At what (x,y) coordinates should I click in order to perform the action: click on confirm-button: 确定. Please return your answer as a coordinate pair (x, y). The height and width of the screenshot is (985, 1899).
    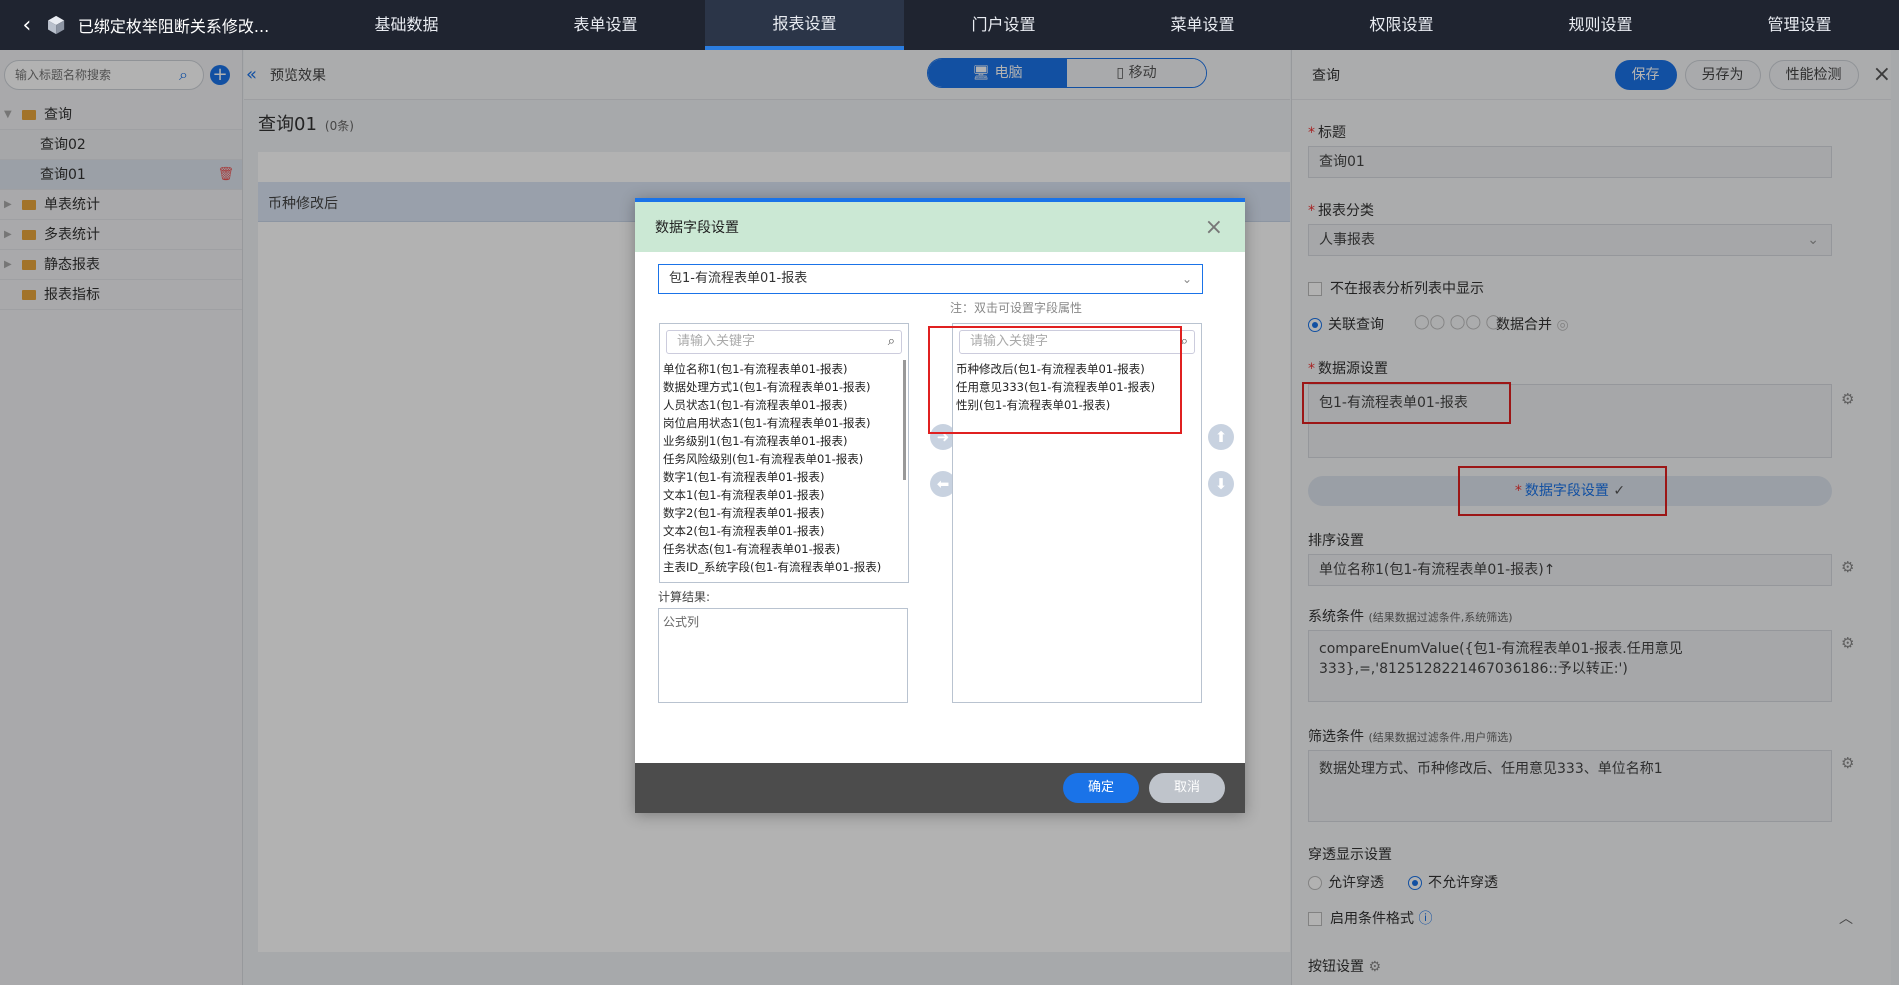
    Looking at the image, I should click on (1101, 788).